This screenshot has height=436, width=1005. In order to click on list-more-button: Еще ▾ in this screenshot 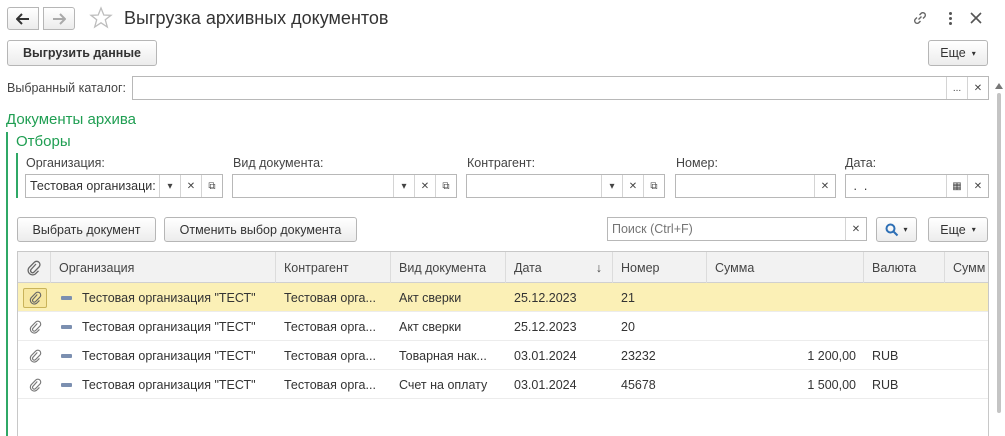, I will do `click(958, 229)`.